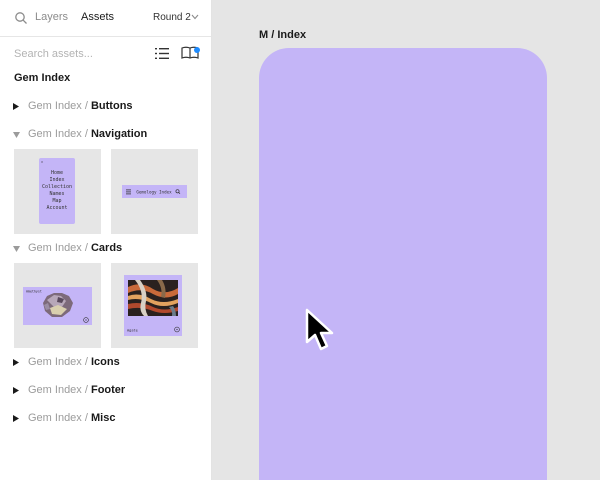 The width and height of the screenshot is (600, 480). What do you see at coordinates (282, 35) in the screenshot?
I see `frame-label: M / Index` at bounding box center [282, 35].